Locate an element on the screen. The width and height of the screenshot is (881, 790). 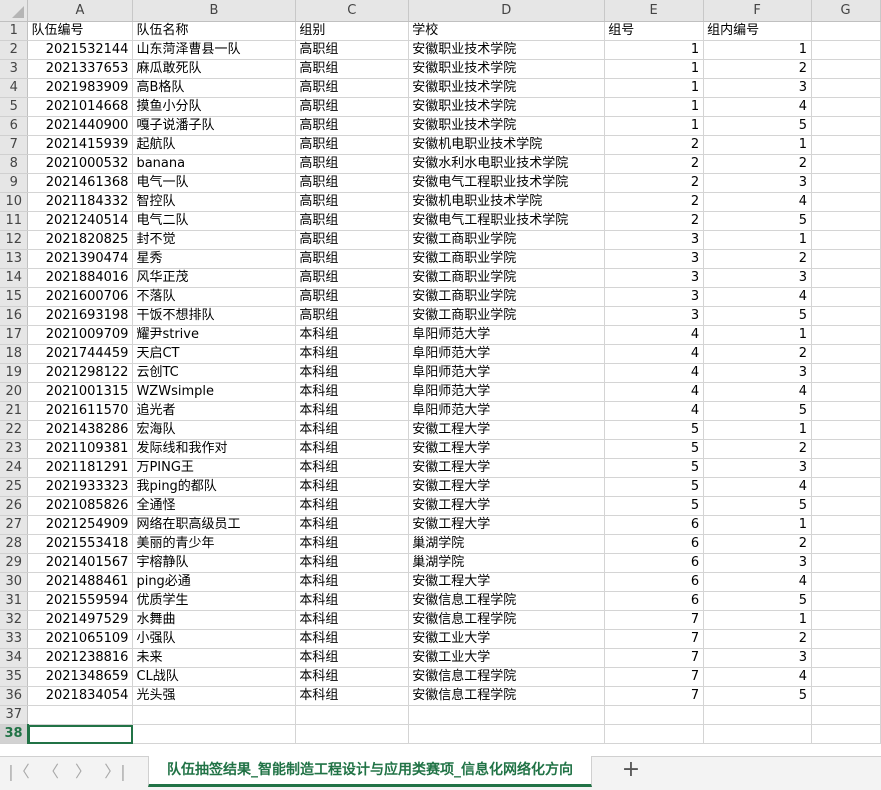
cell-a1: 队伍编号 is located at coordinates (80, 31).